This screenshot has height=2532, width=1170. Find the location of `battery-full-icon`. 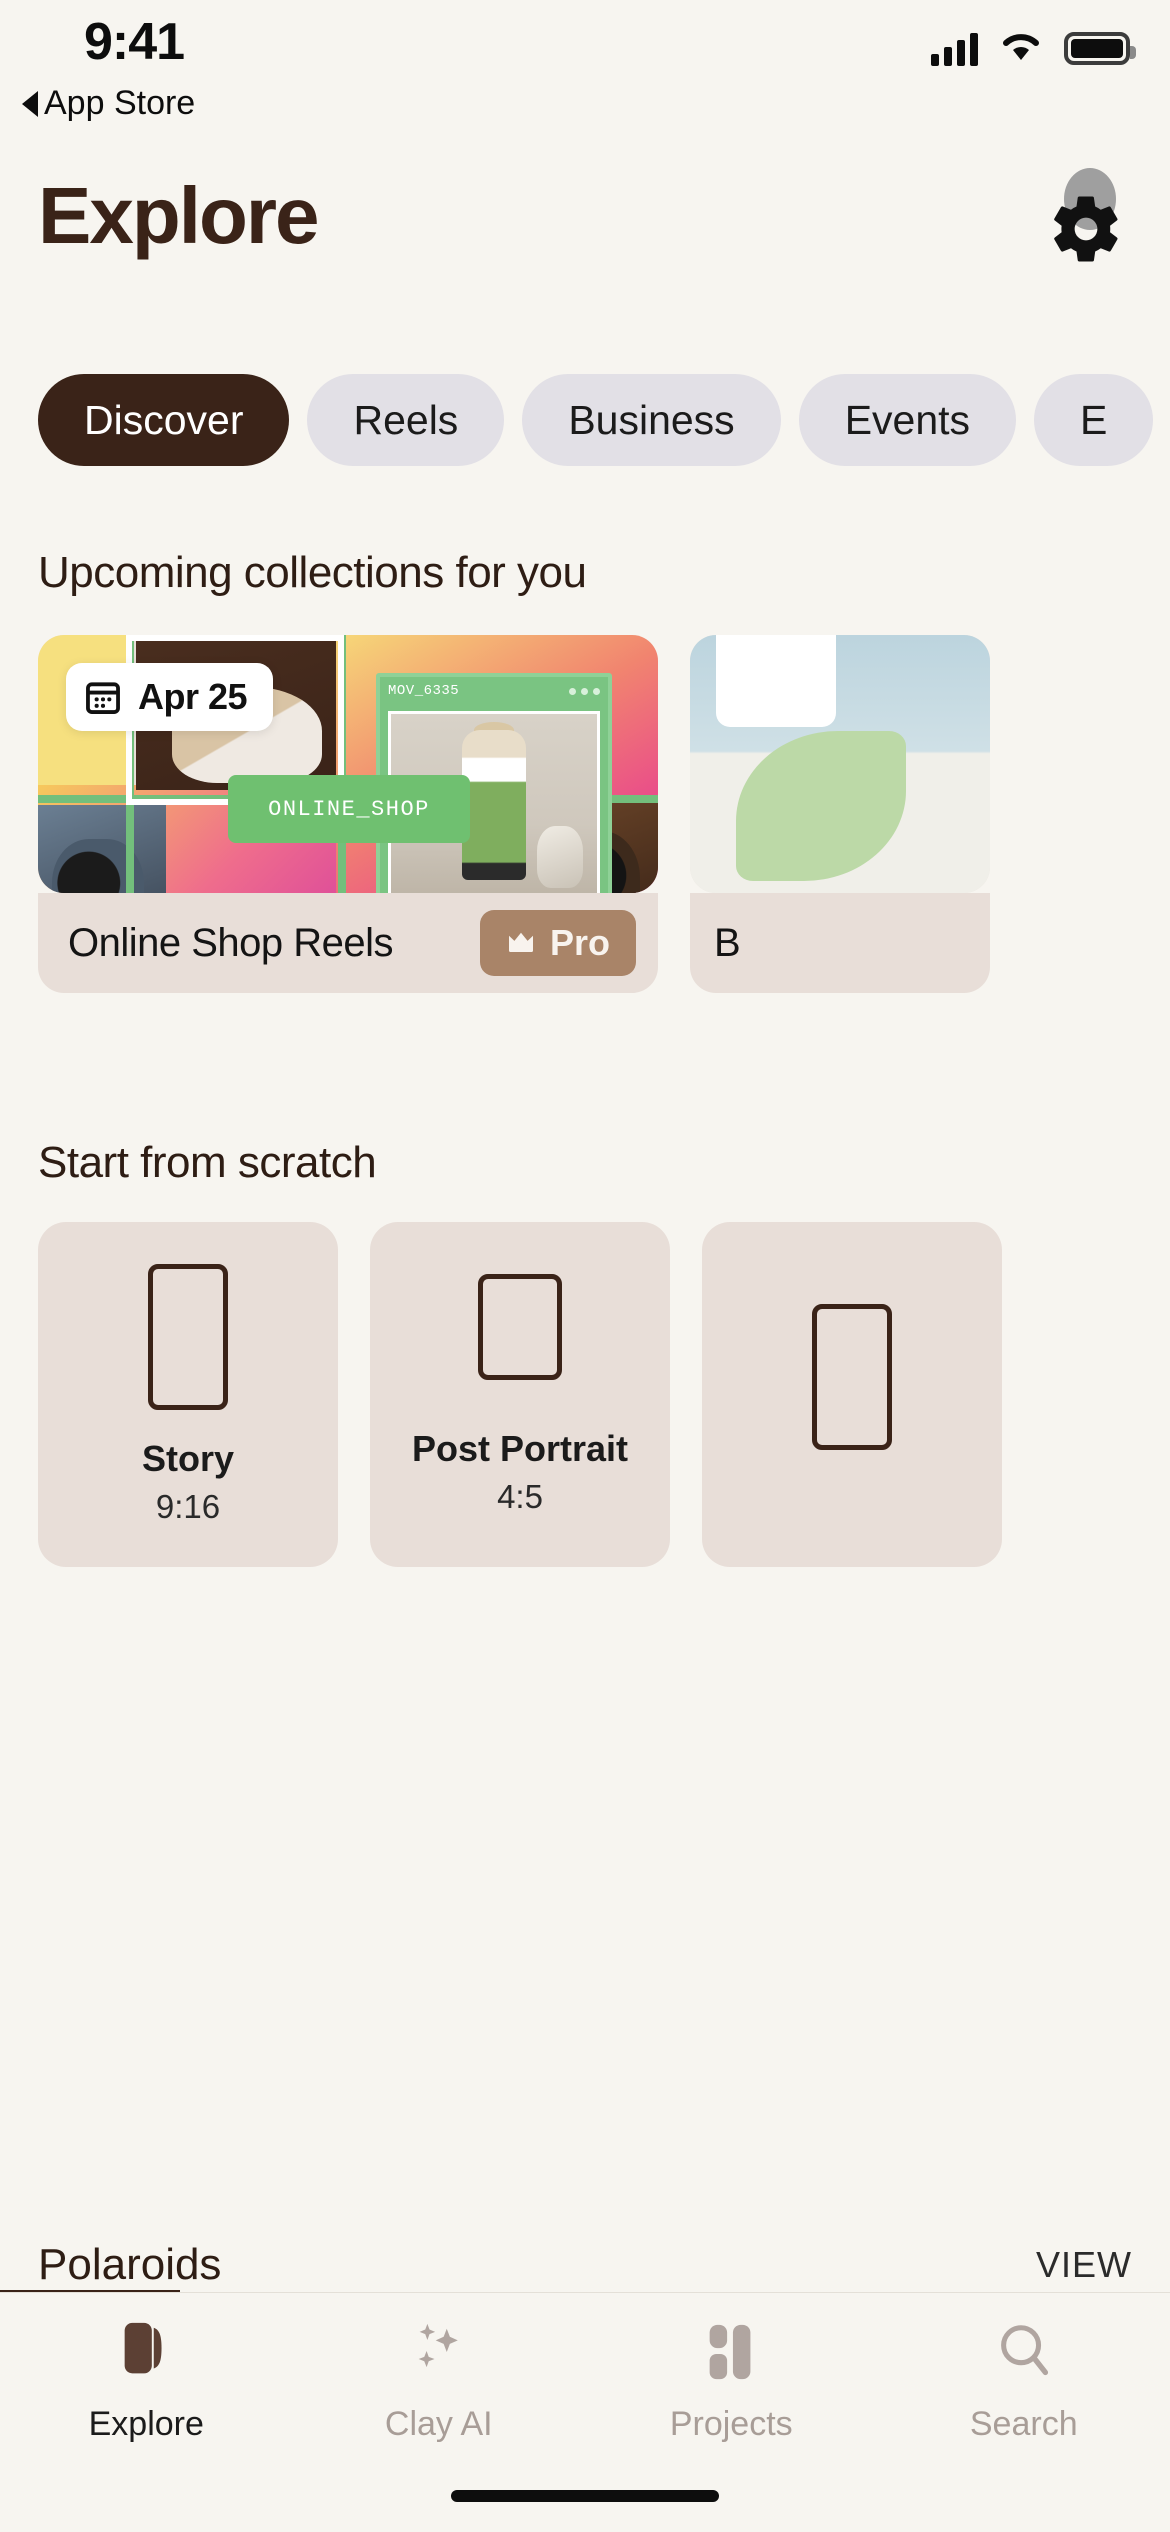

battery-full-icon is located at coordinates (1100, 48).